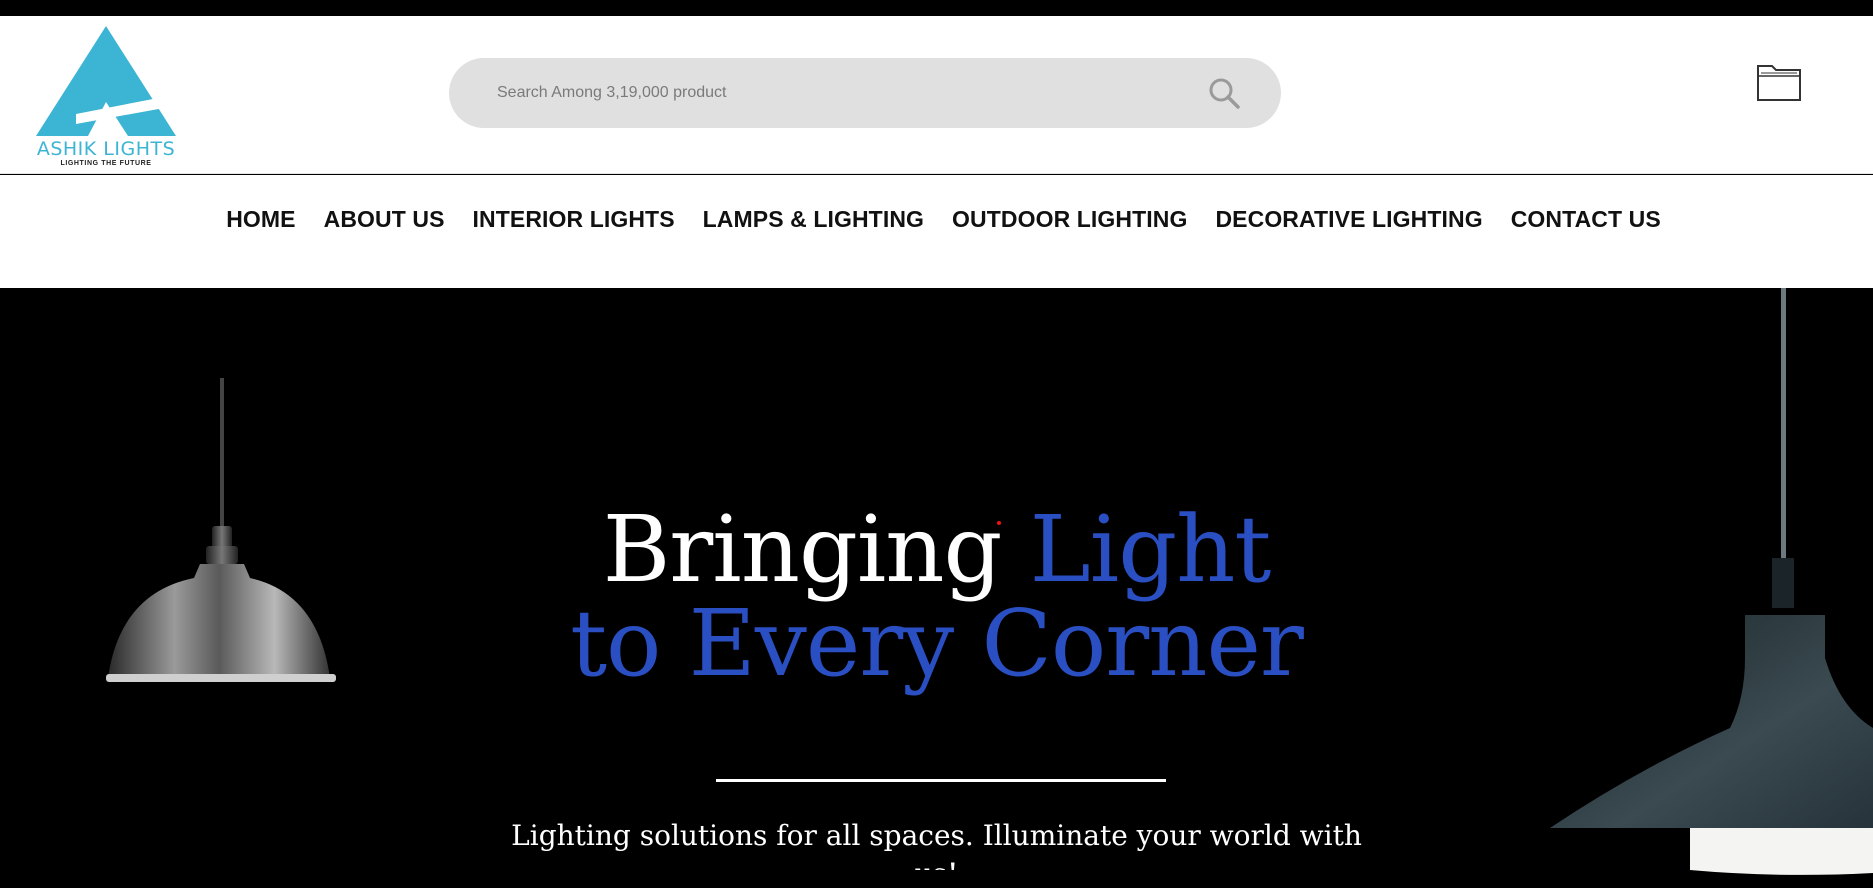 Image resolution: width=1873 pixels, height=888 pixels. Describe the element at coordinates (813, 219) in the screenshot. I see `nav-item-lamps-lighting: LAMPS & LIGHTING` at that location.